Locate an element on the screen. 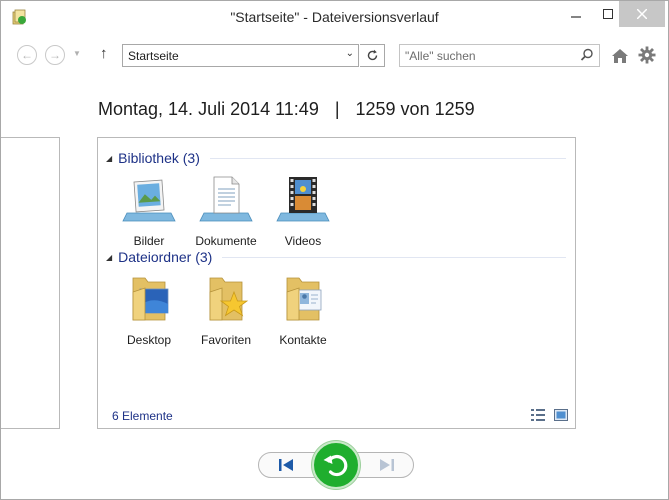  large-icons-view-icon is located at coordinates (561, 415).